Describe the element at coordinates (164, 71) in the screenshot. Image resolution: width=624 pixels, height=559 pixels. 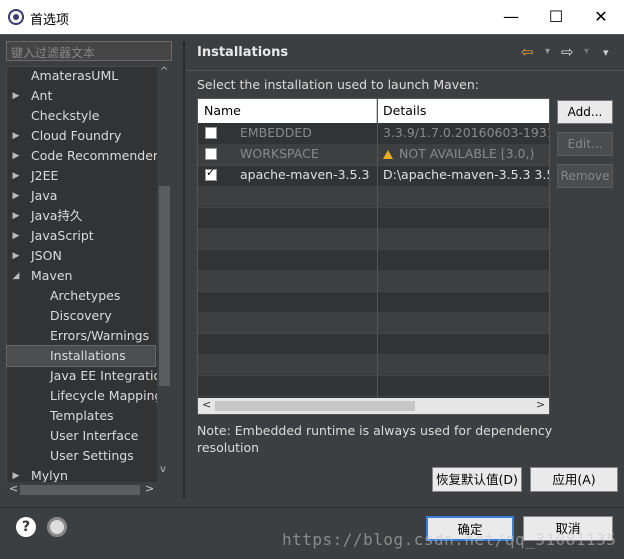
I see `scroll-up-arrow-icon: ^` at that location.